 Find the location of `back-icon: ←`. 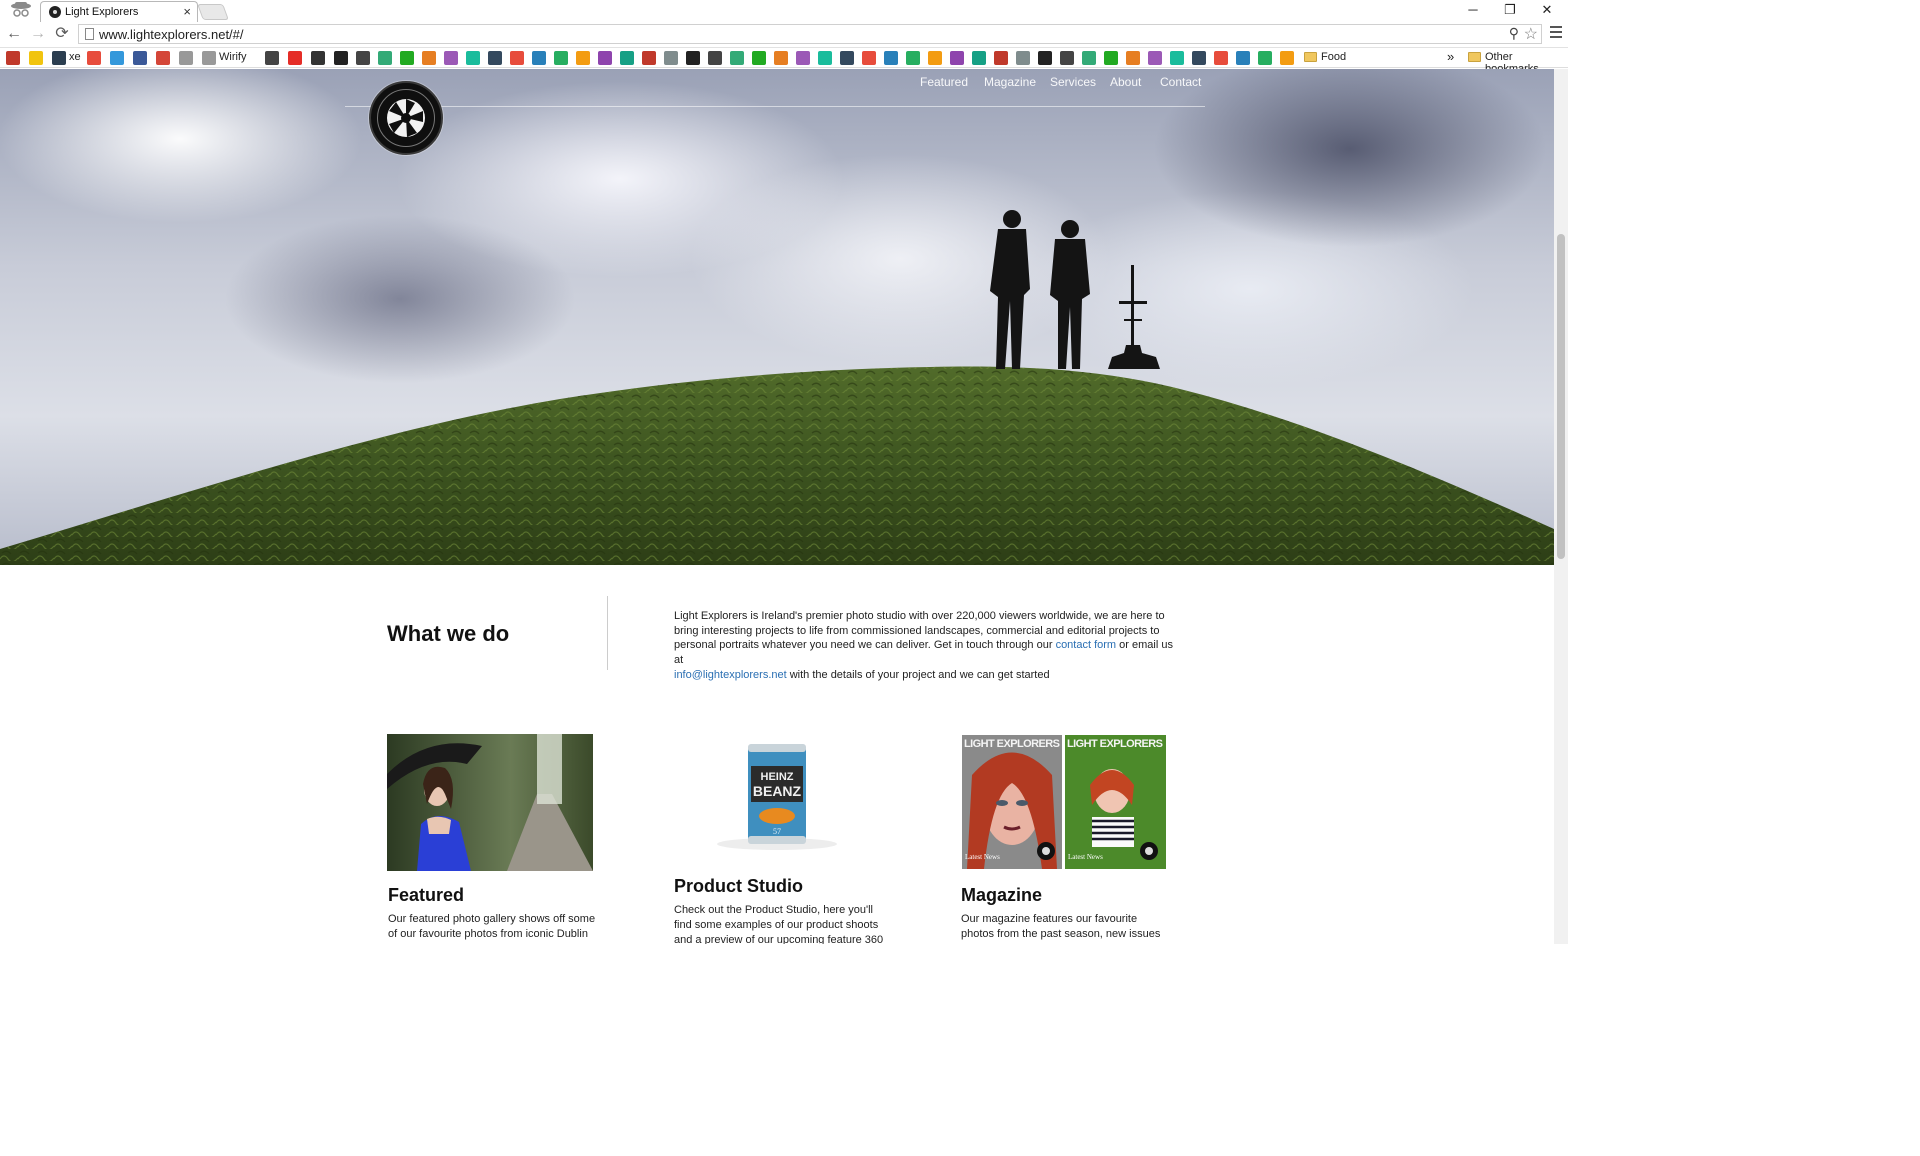

back-icon: ← is located at coordinates (14, 34).